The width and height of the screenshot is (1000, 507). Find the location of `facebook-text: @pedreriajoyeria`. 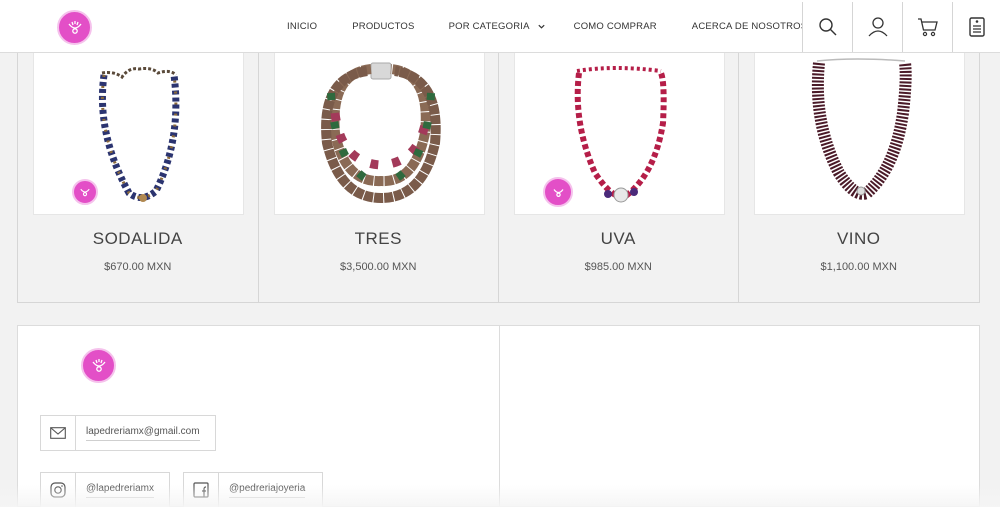

facebook-text: @pedreriajoyeria is located at coordinates (267, 490).